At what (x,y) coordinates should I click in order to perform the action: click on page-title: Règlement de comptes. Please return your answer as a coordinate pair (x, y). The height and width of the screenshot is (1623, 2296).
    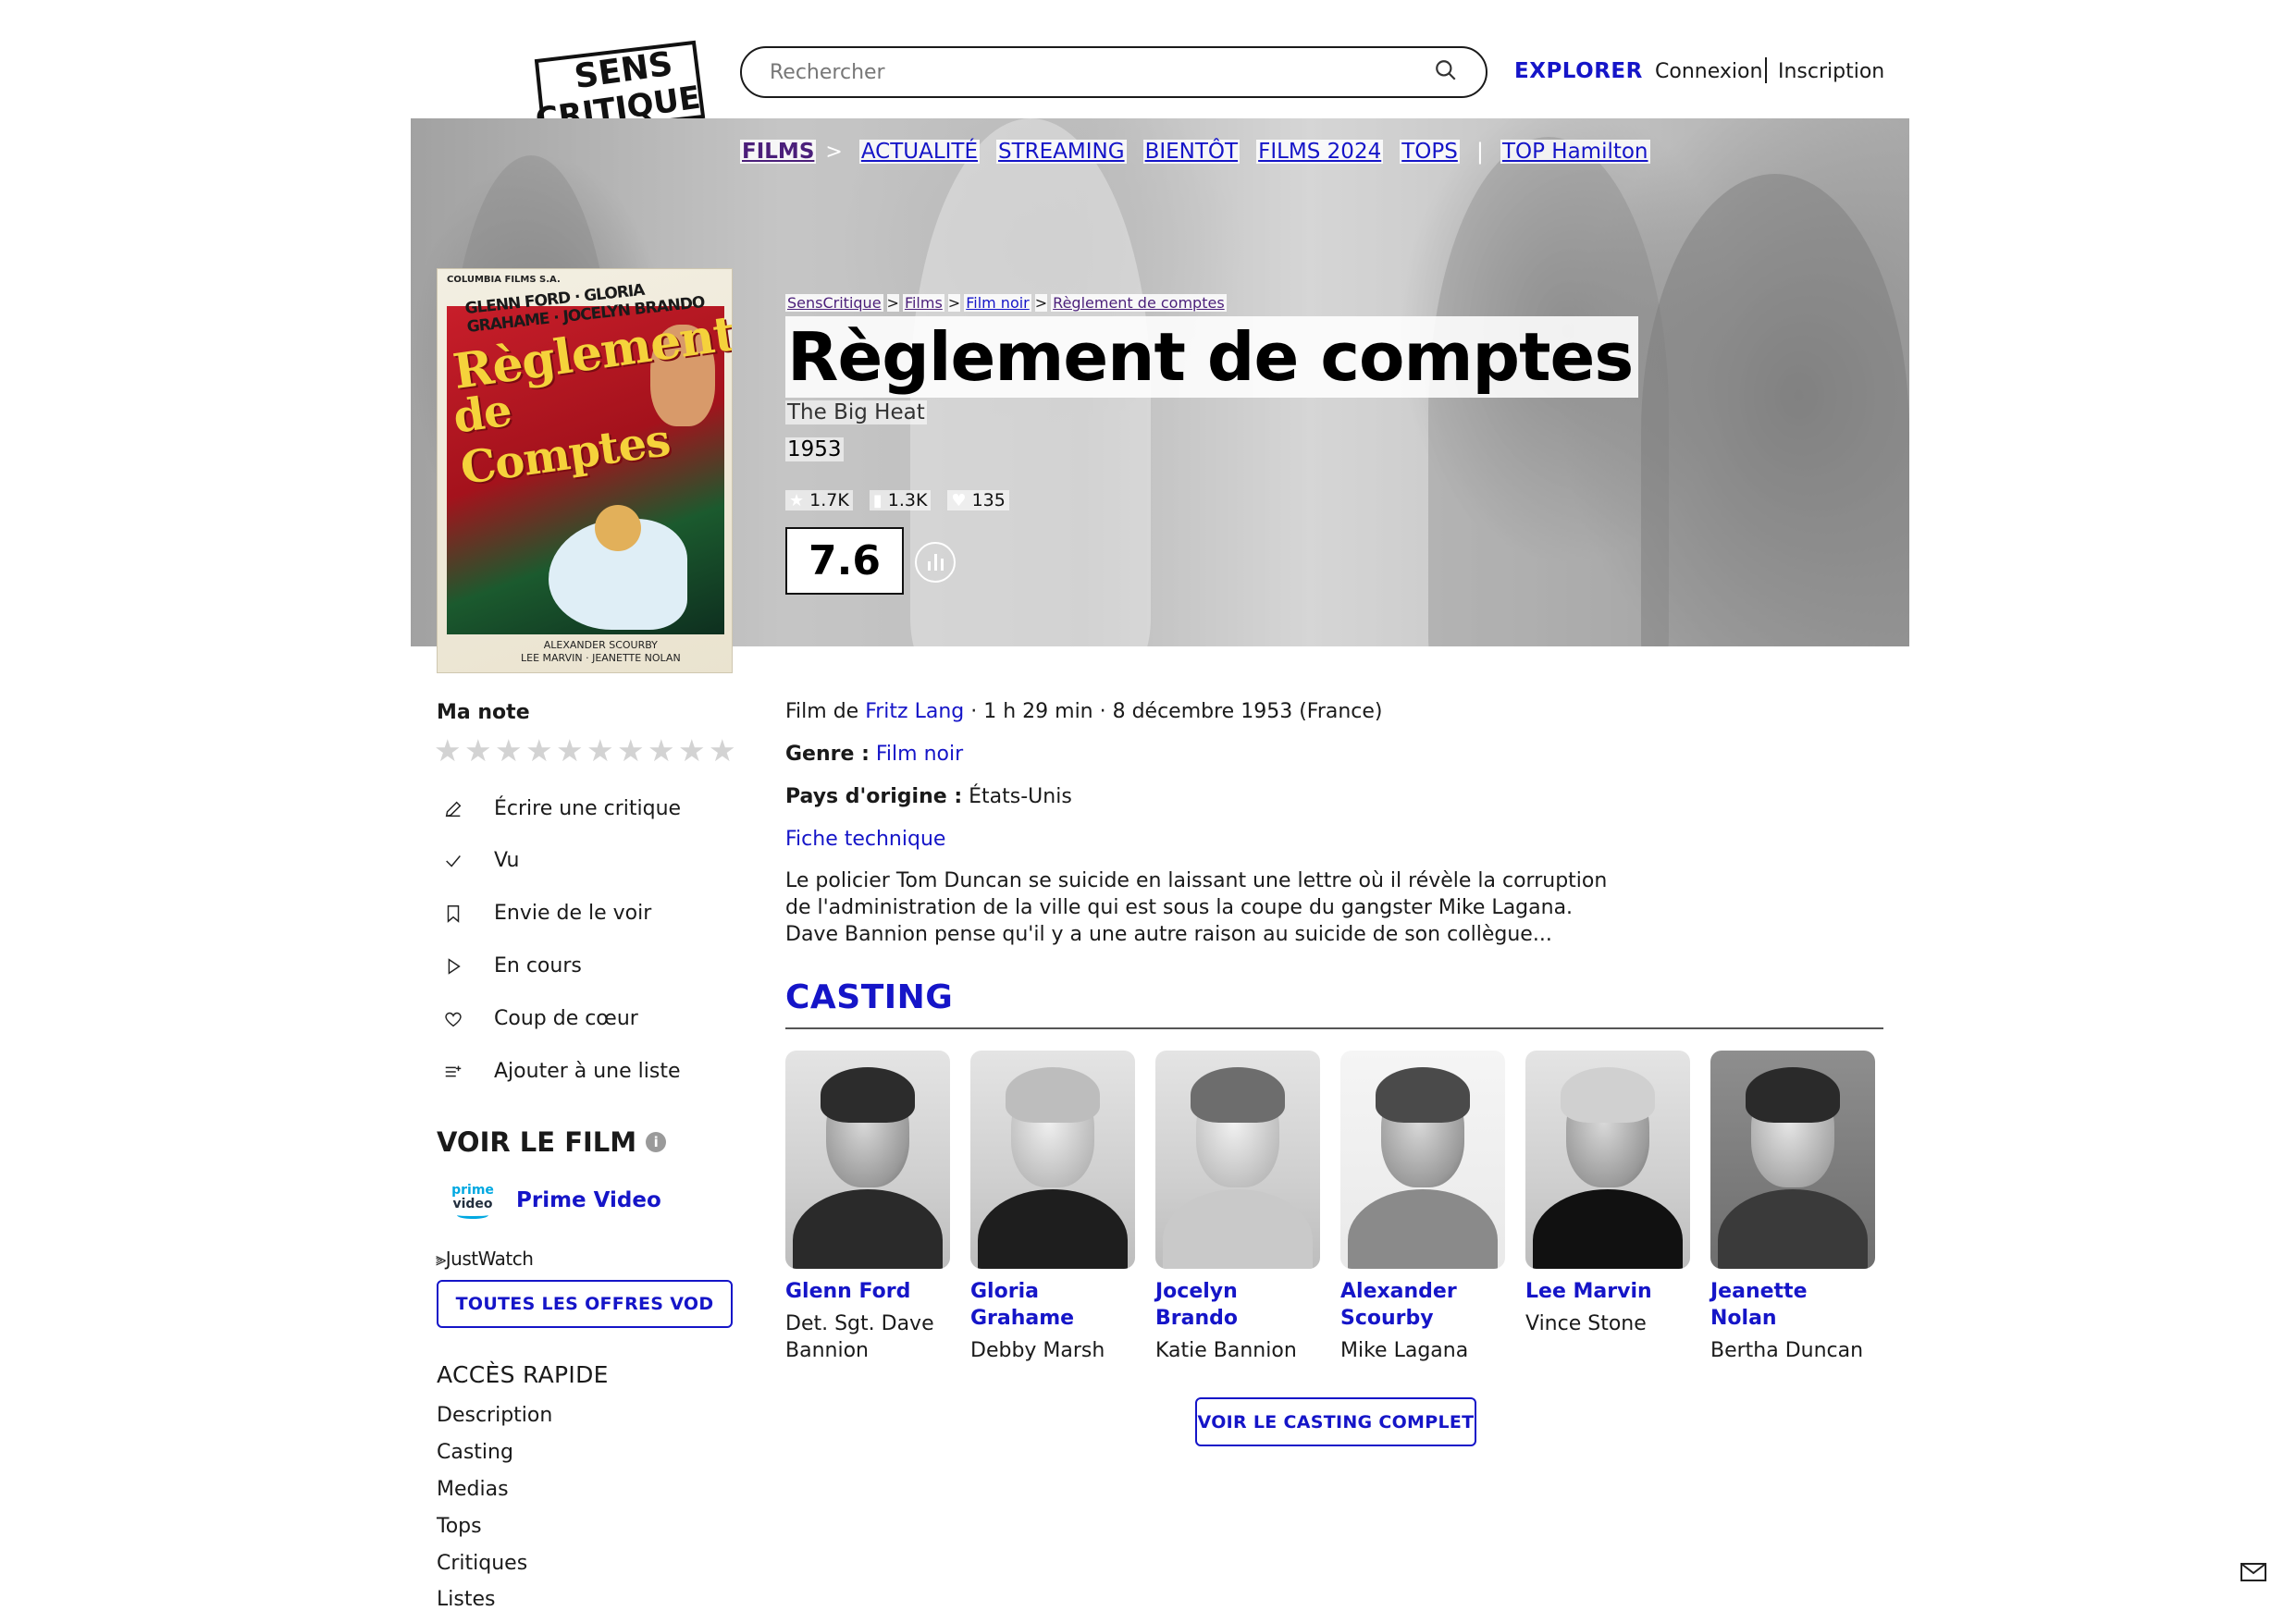
    Looking at the image, I should click on (1210, 357).